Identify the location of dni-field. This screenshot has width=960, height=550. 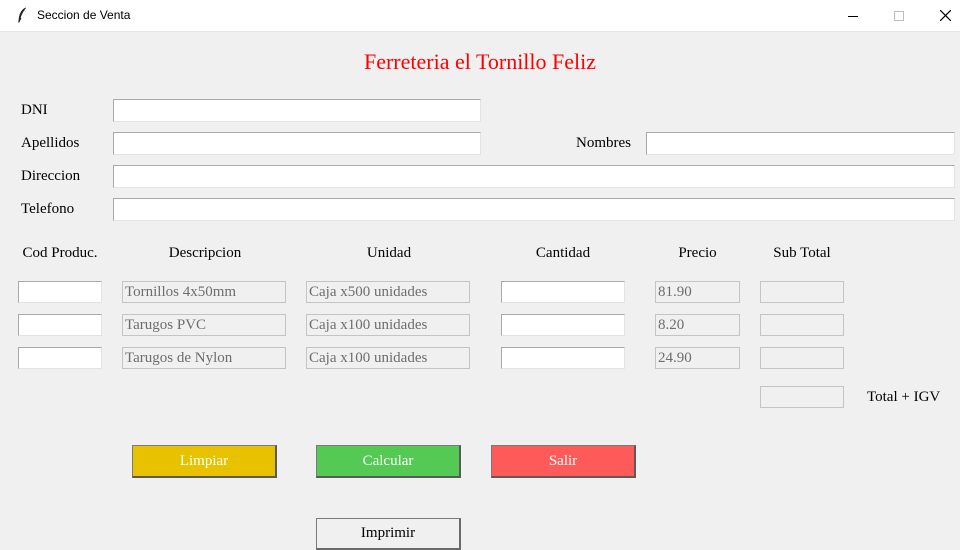
(297, 110).